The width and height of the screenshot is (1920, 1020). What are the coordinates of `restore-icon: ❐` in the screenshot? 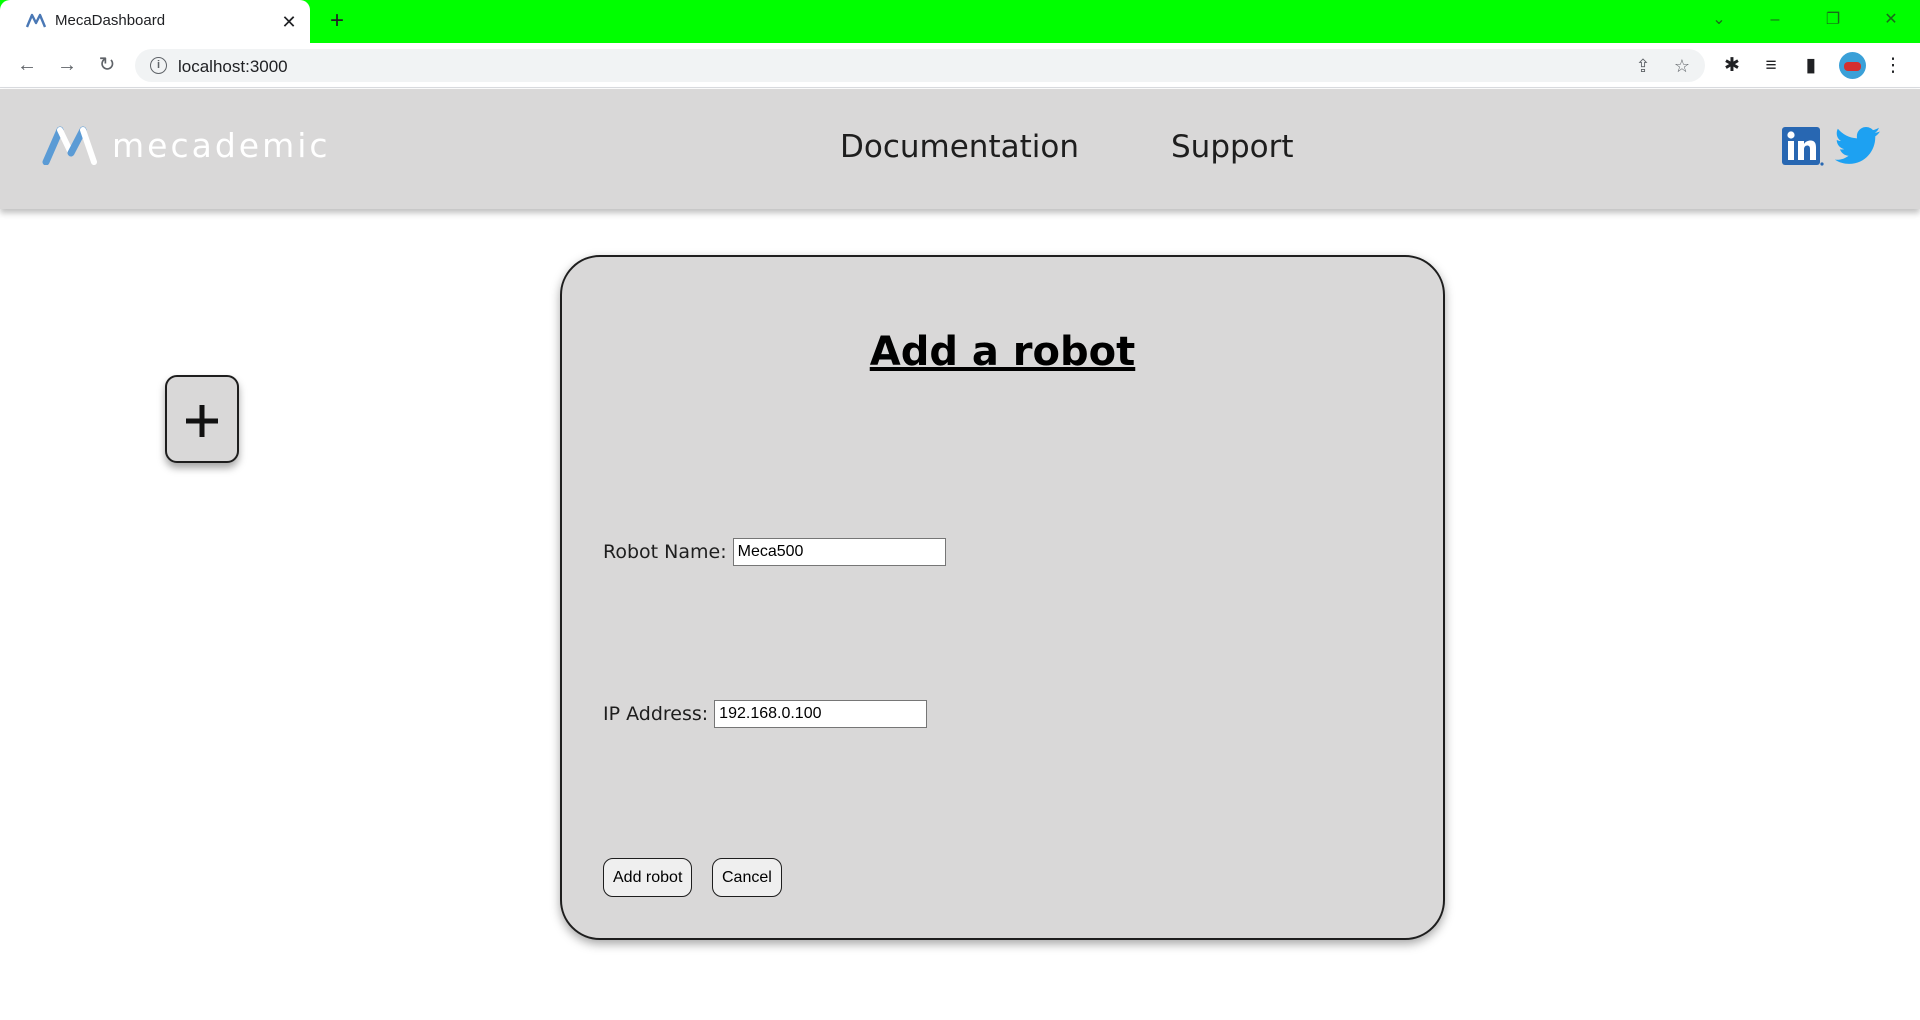 It's located at (1833, 20).